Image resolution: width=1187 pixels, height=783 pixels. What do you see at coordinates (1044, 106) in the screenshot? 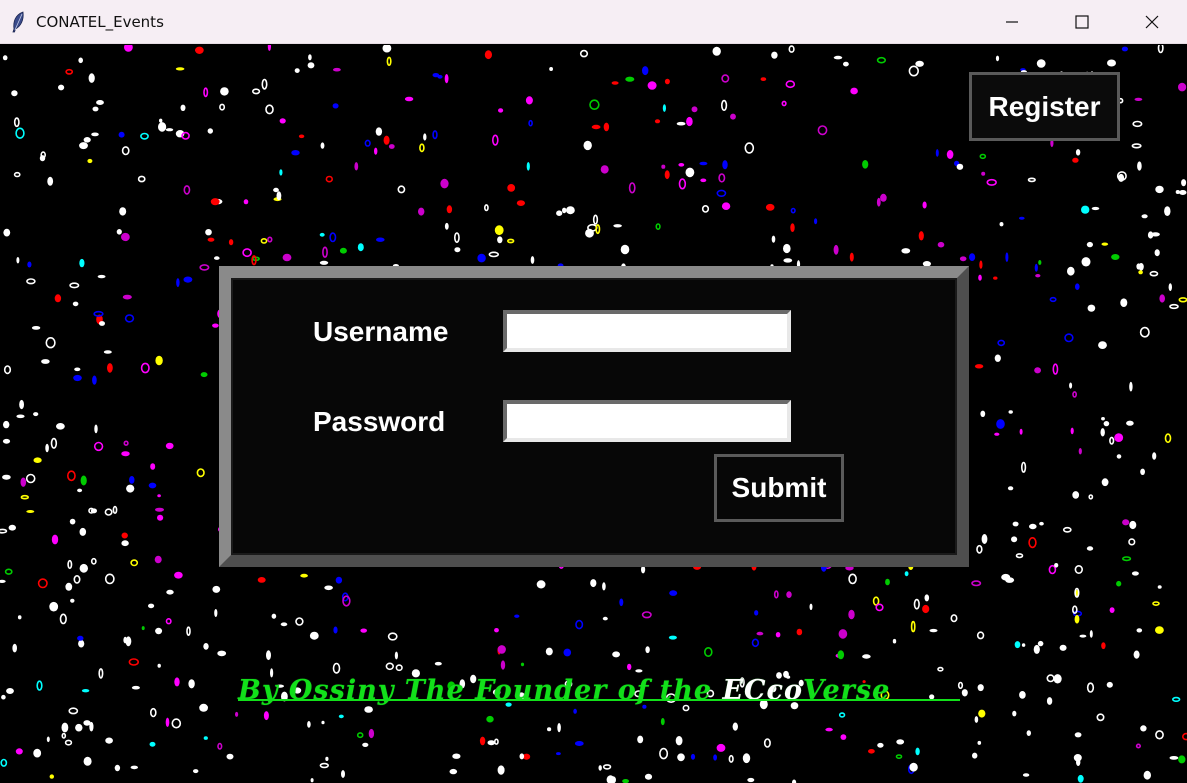
I see `register-button: Register` at bounding box center [1044, 106].